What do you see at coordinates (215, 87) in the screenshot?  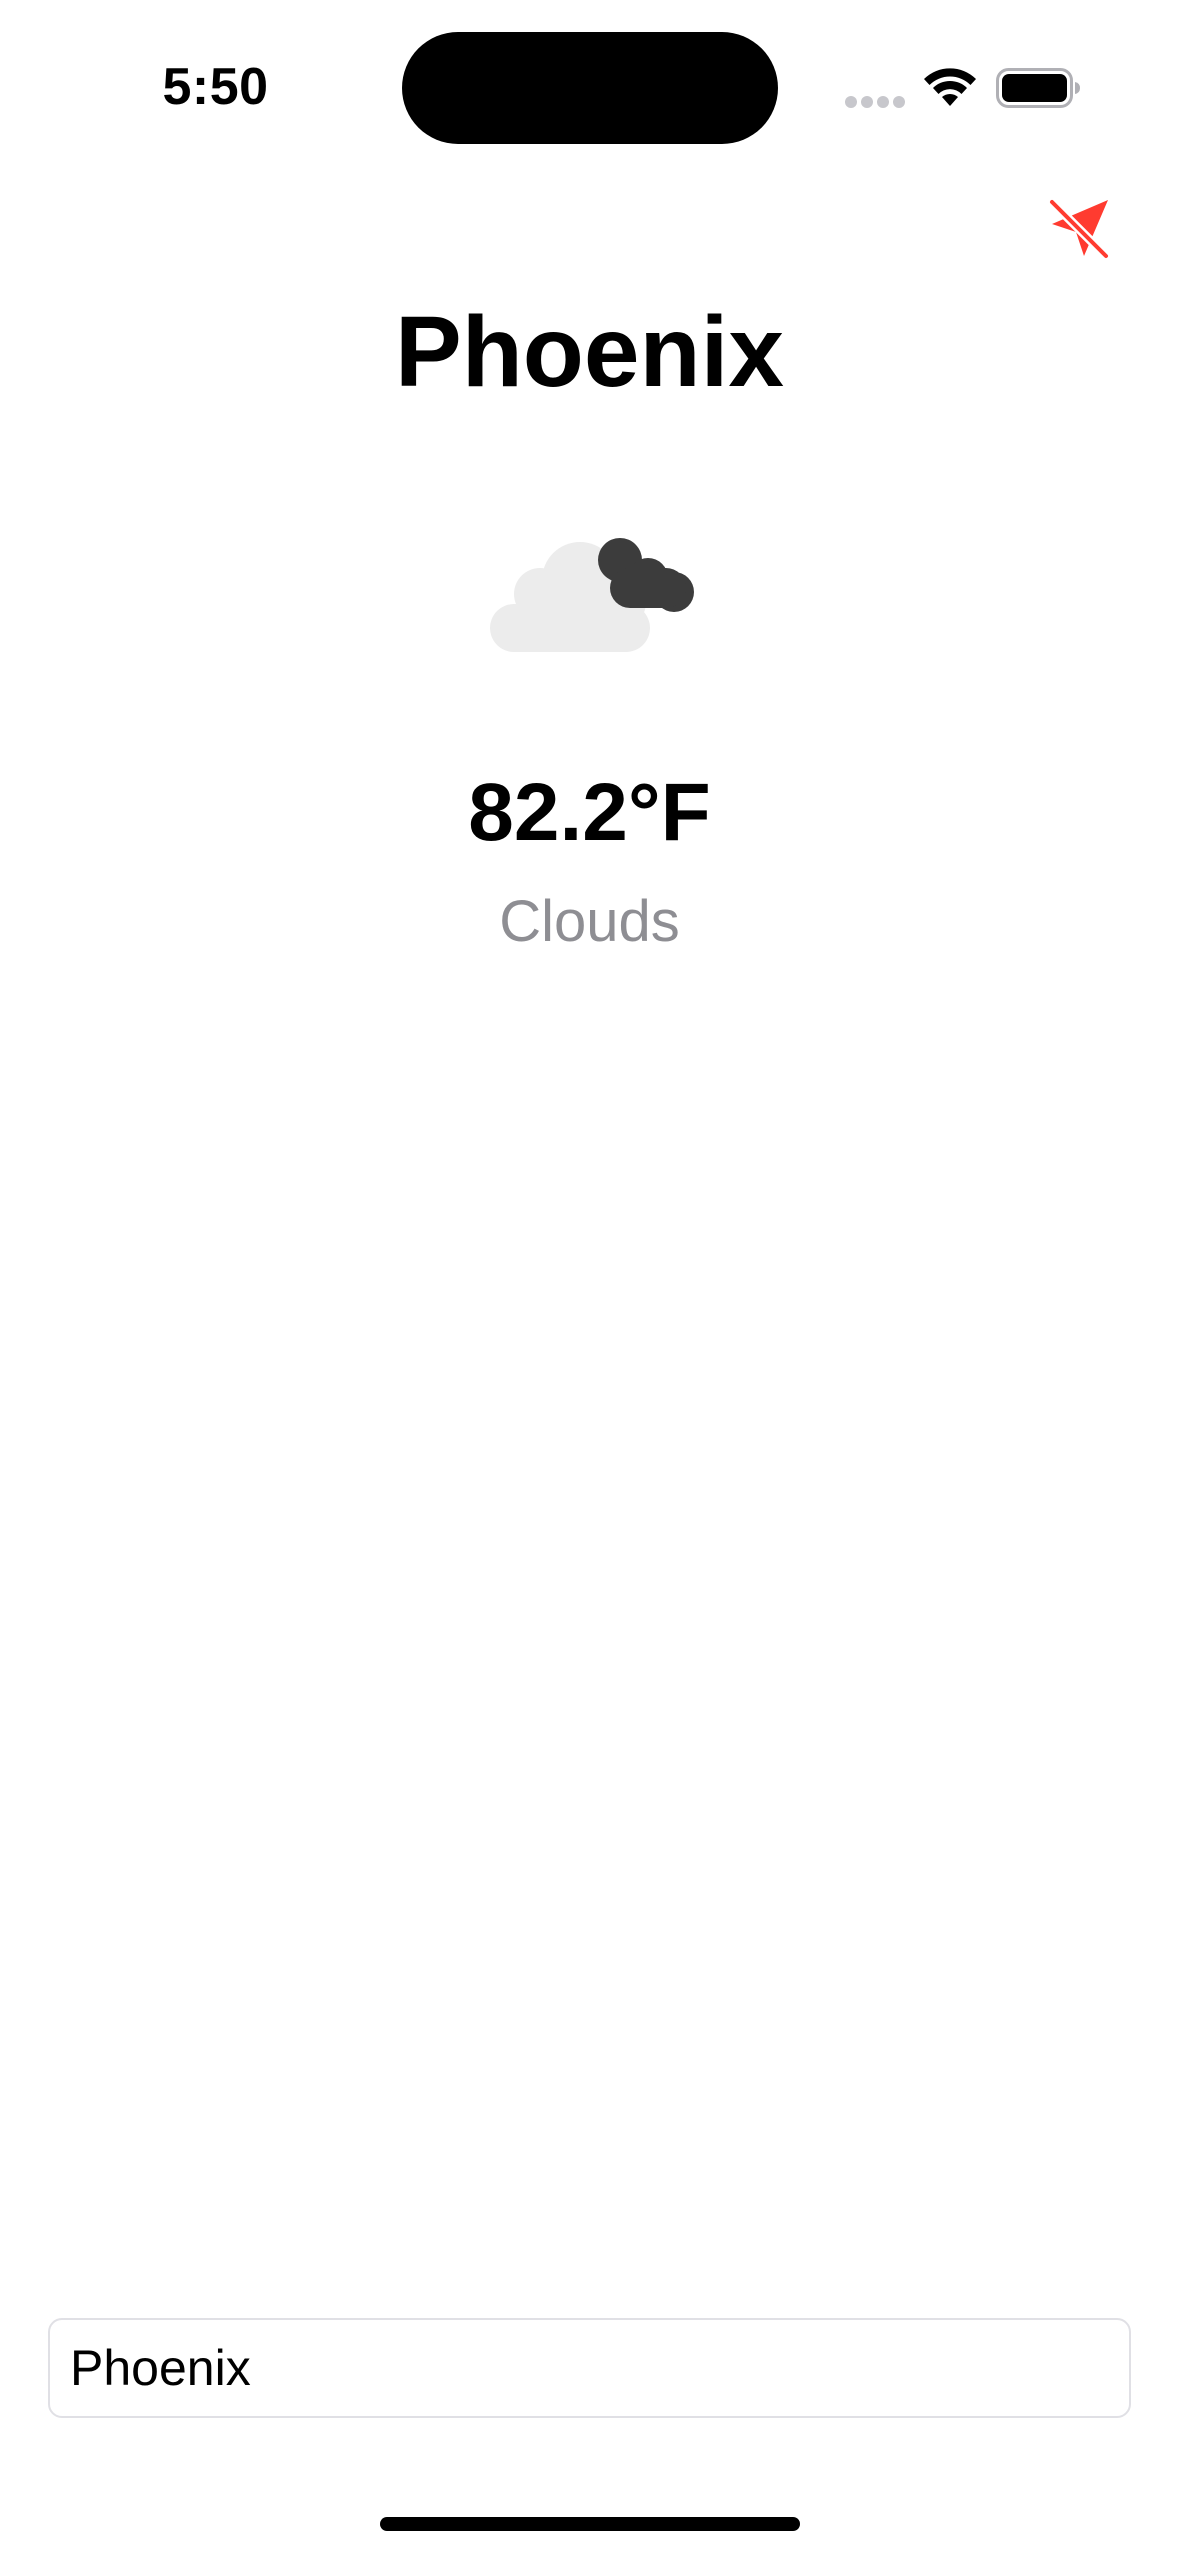 I see `status-bar-time: 5:50` at bounding box center [215, 87].